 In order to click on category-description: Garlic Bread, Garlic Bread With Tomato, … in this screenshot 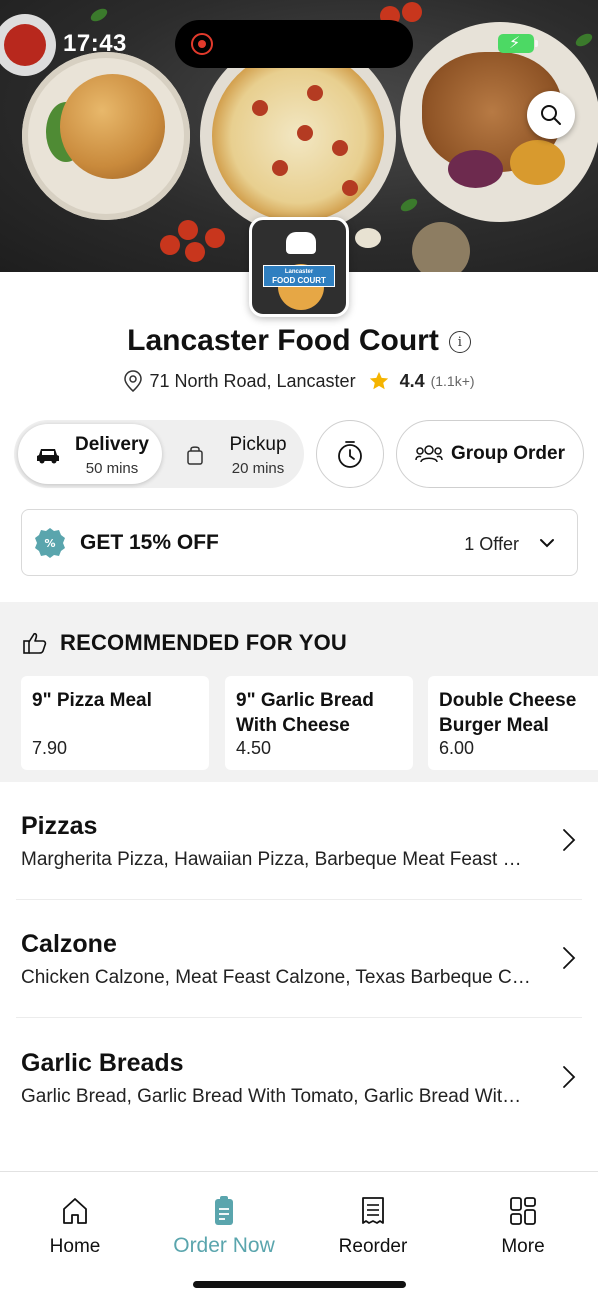, I will do `click(276, 1096)`.